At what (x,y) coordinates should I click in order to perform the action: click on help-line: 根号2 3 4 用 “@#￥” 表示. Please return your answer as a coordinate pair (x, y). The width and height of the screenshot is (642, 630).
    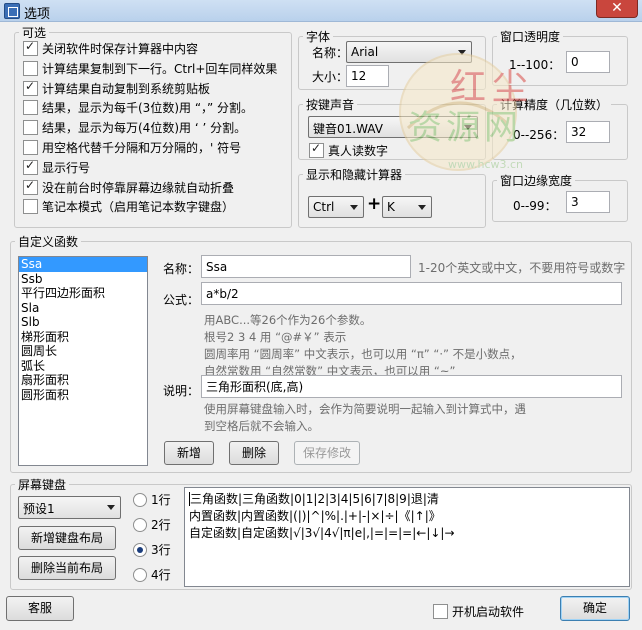
    Looking at the image, I should click on (275, 337).